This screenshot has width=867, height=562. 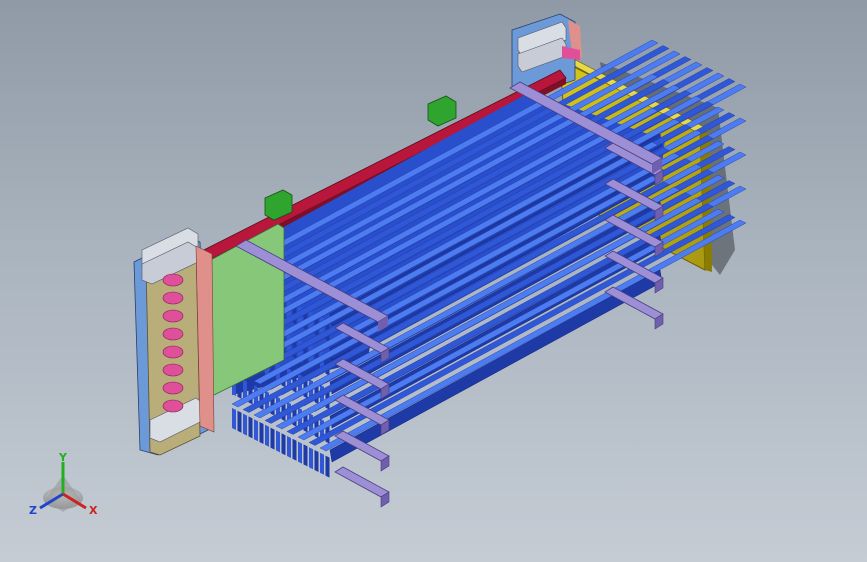 I want to click on axis-triad, so click(x=63, y=487).